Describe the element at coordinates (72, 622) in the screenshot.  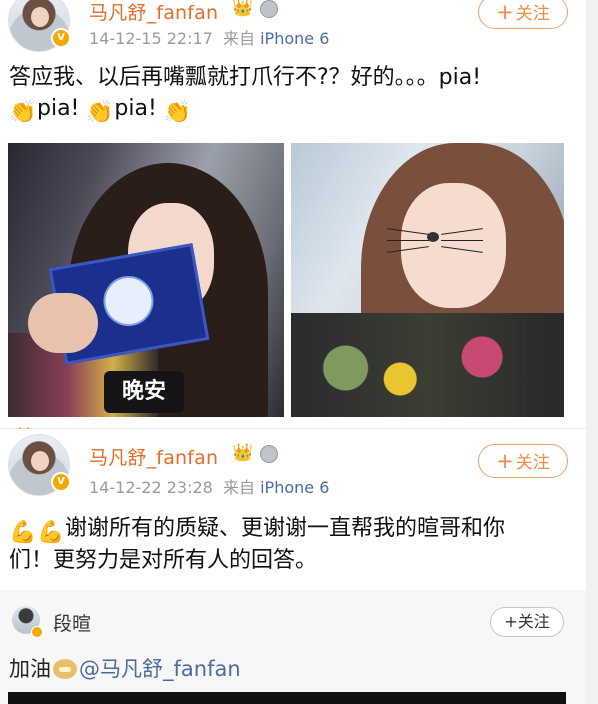
I see `repost-username: 段暄` at that location.